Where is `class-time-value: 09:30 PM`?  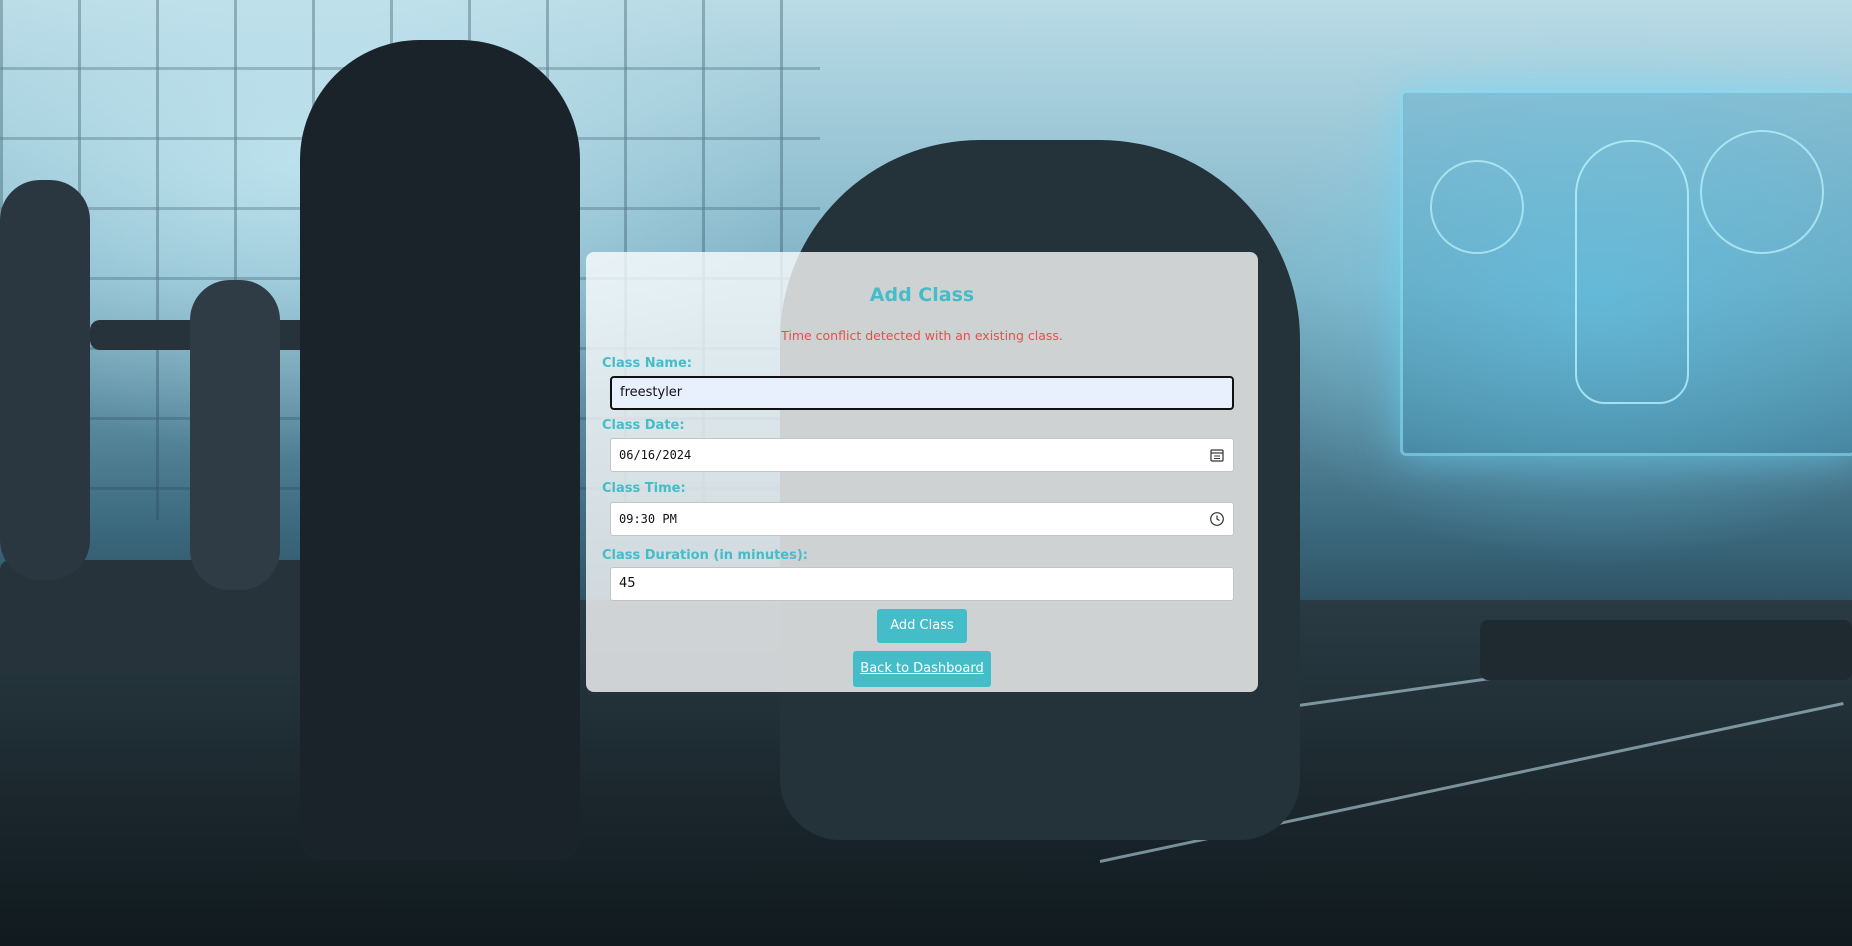
class-time-value: 09:30 PM is located at coordinates (648, 519).